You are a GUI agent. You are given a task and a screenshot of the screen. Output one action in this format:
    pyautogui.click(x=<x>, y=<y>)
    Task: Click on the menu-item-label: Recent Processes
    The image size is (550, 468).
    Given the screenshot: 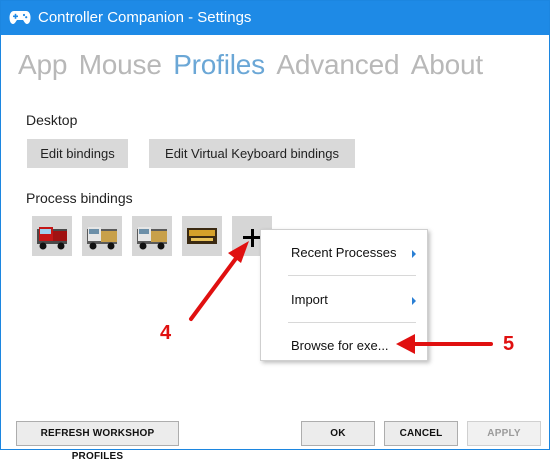 What is the action you would take?
    pyautogui.click(x=344, y=252)
    